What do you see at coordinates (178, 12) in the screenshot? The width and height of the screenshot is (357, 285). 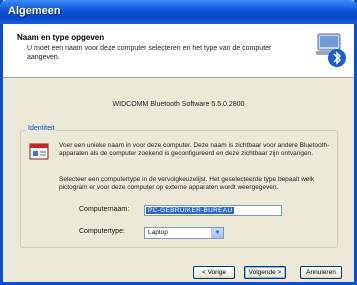 I see `title-bar: Algemeen` at bounding box center [178, 12].